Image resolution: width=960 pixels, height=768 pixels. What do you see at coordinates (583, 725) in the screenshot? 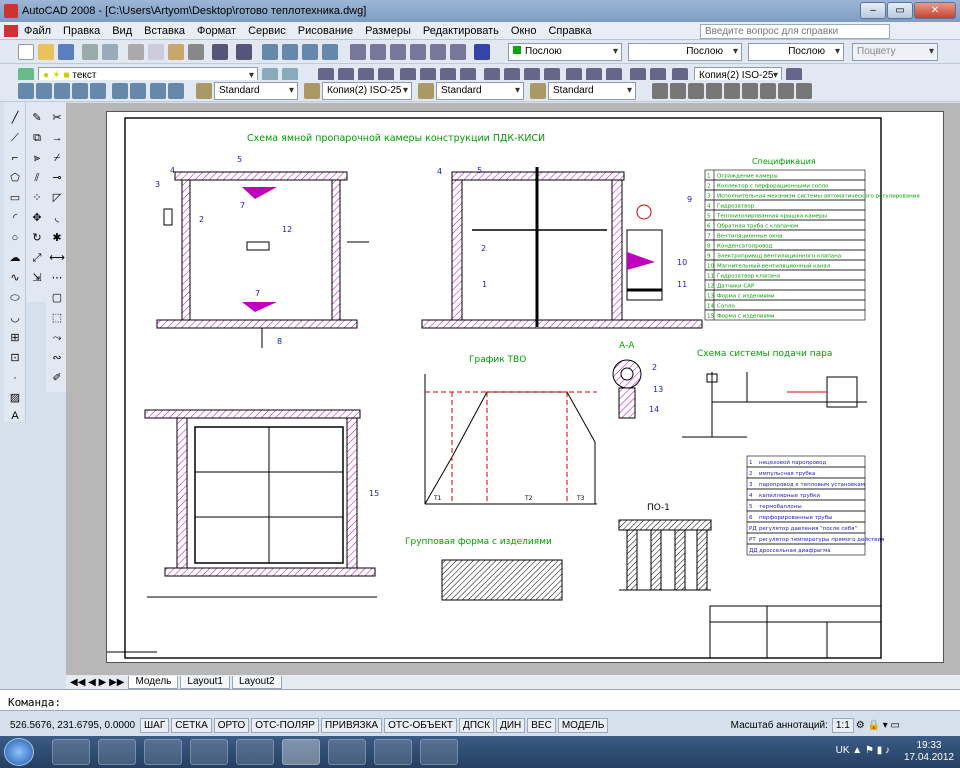
I see `model-toggle: МОДЕЛЬ` at bounding box center [583, 725].